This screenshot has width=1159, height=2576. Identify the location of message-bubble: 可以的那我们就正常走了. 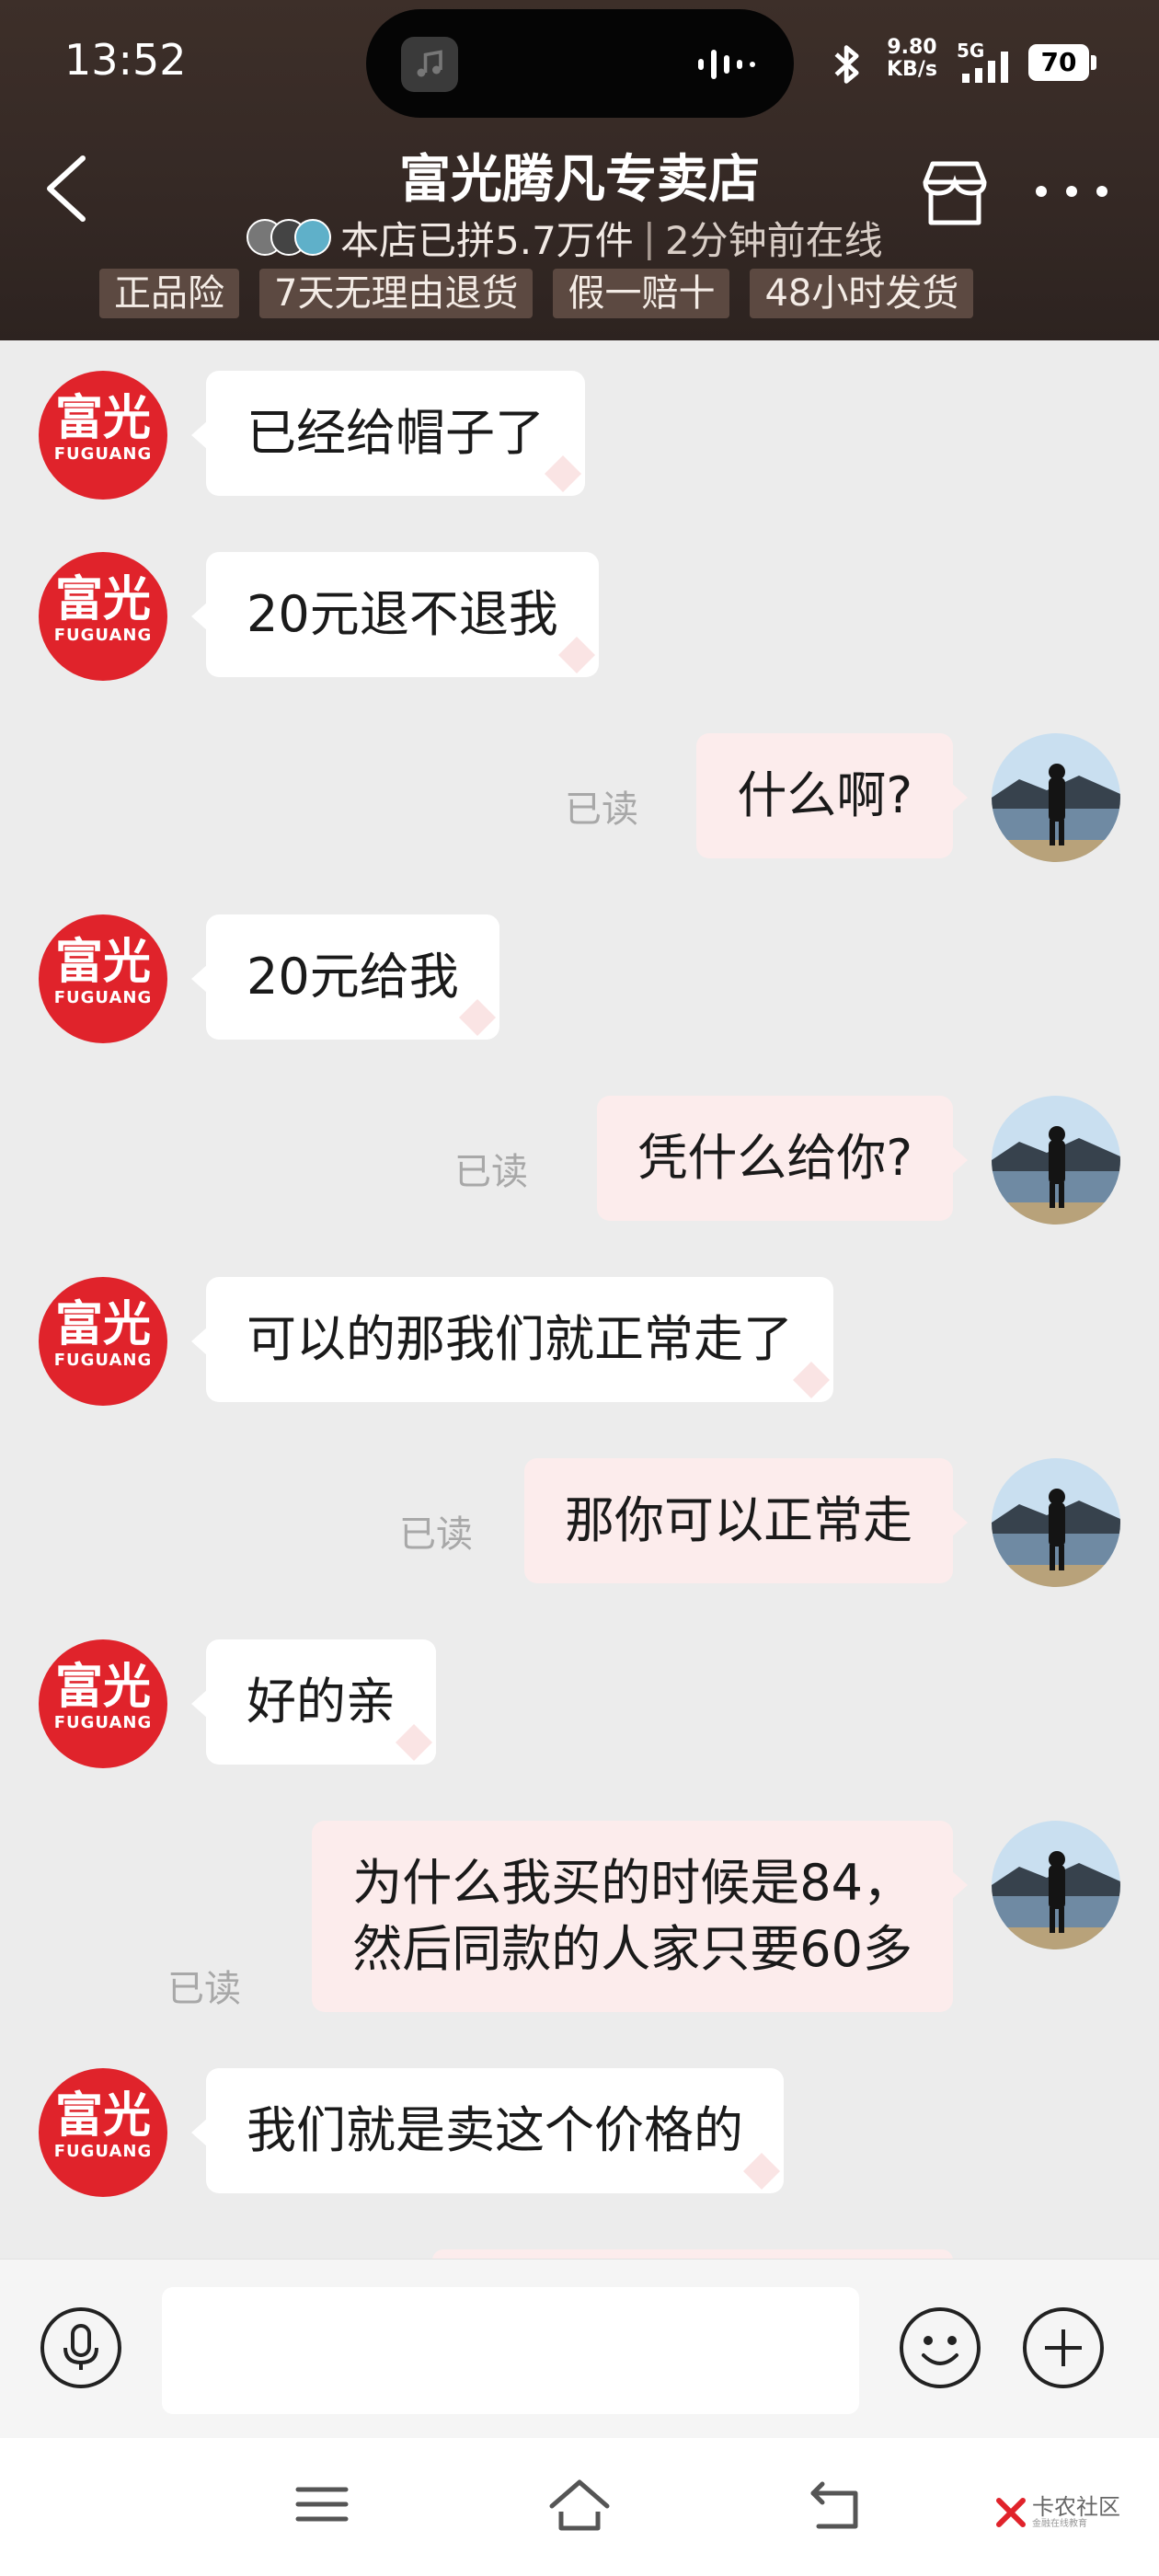
(512, 1339).